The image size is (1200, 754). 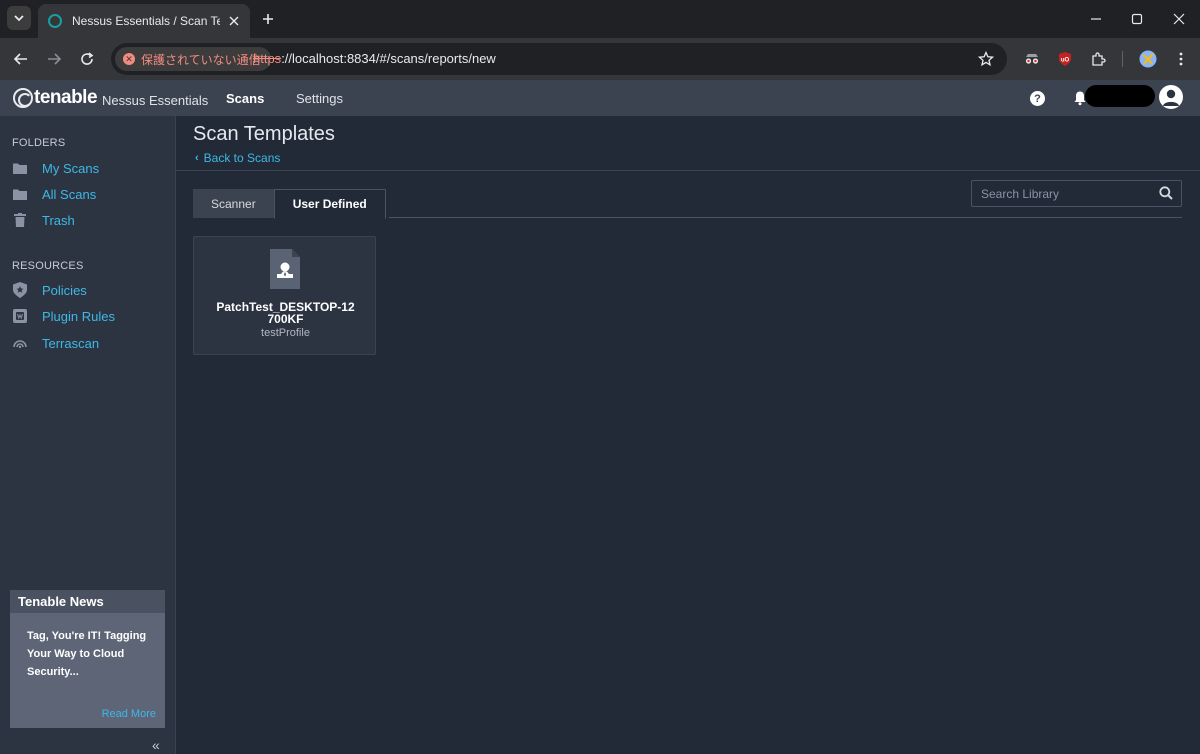 I want to click on plus-icon, so click(x=268, y=19).